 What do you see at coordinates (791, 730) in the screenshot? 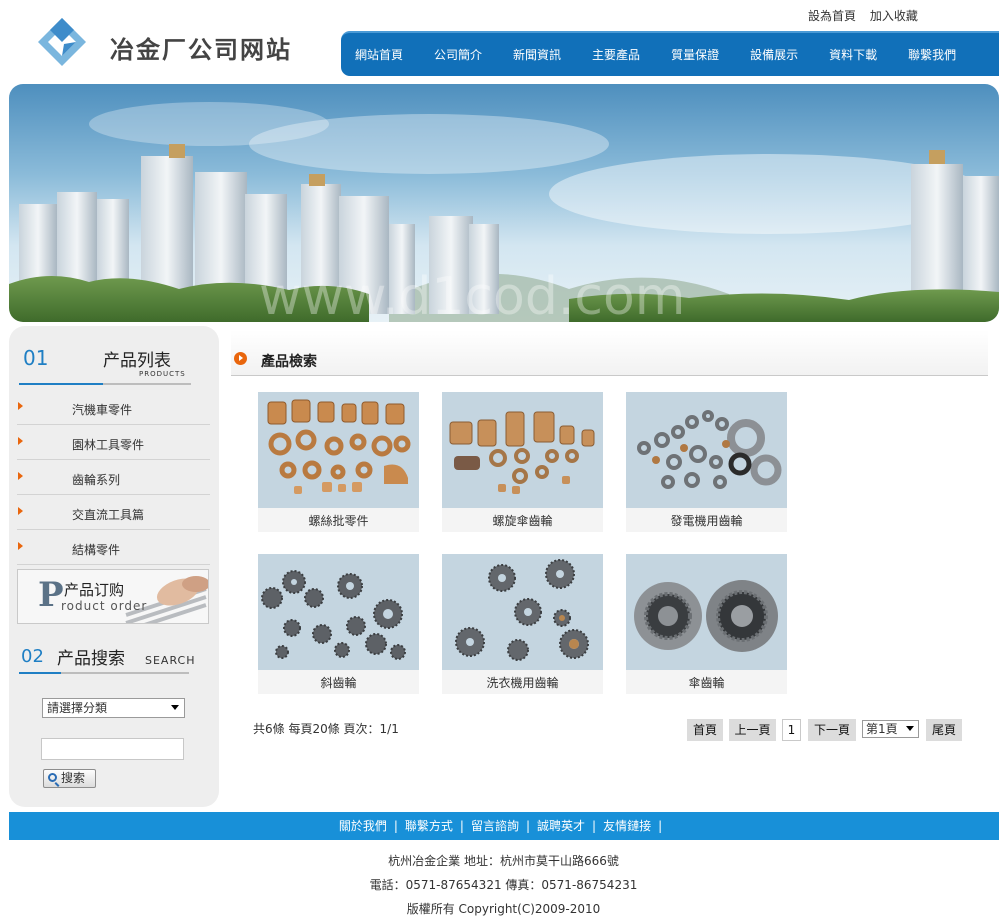
I see `current-page-number: 1` at bounding box center [791, 730].